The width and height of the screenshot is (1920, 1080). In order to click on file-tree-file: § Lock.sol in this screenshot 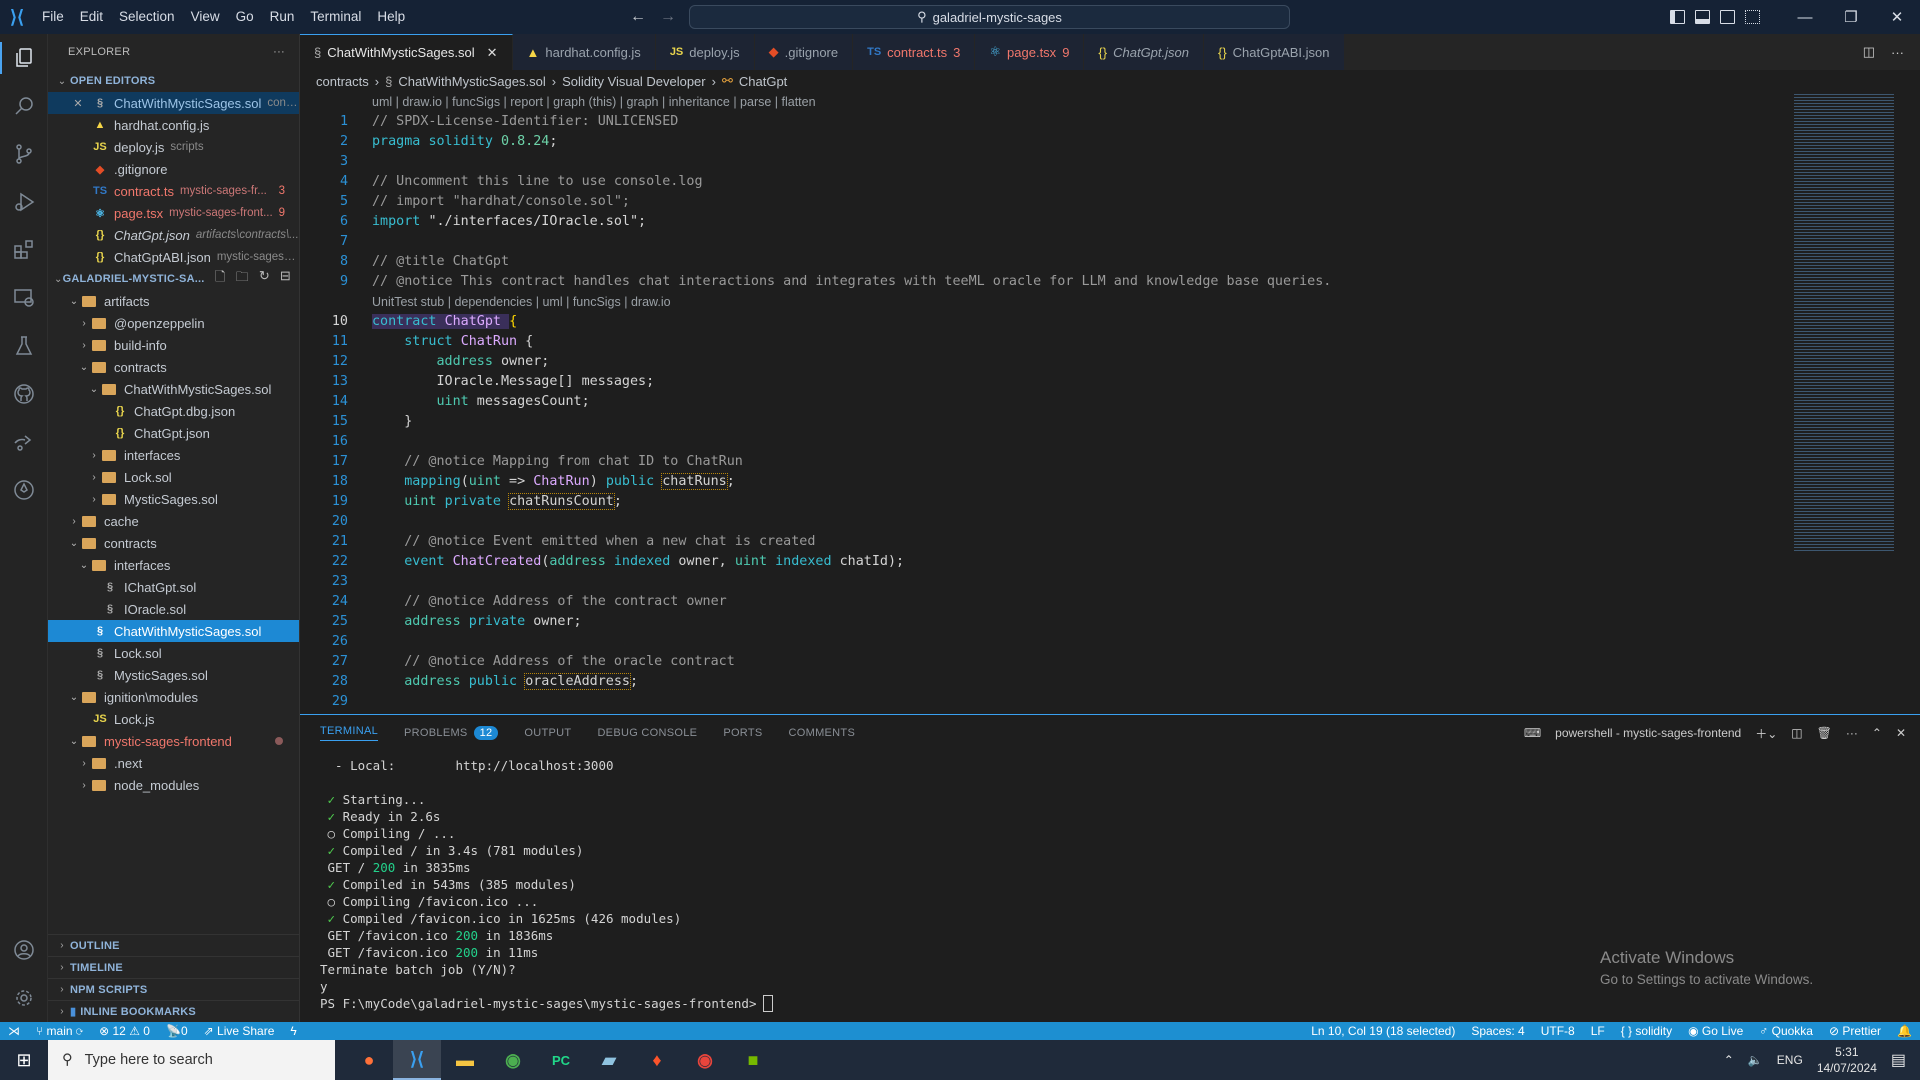, I will do `click(173, 653)`.